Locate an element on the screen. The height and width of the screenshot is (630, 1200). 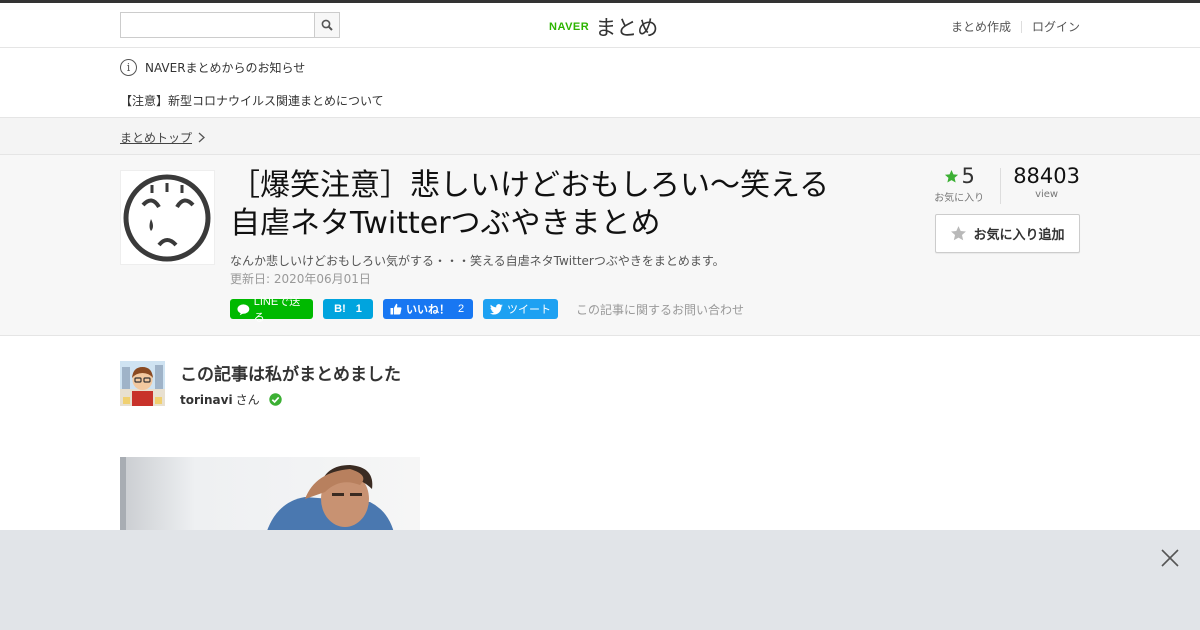
curator-name: torinavi is located at coordinates (206, 400).